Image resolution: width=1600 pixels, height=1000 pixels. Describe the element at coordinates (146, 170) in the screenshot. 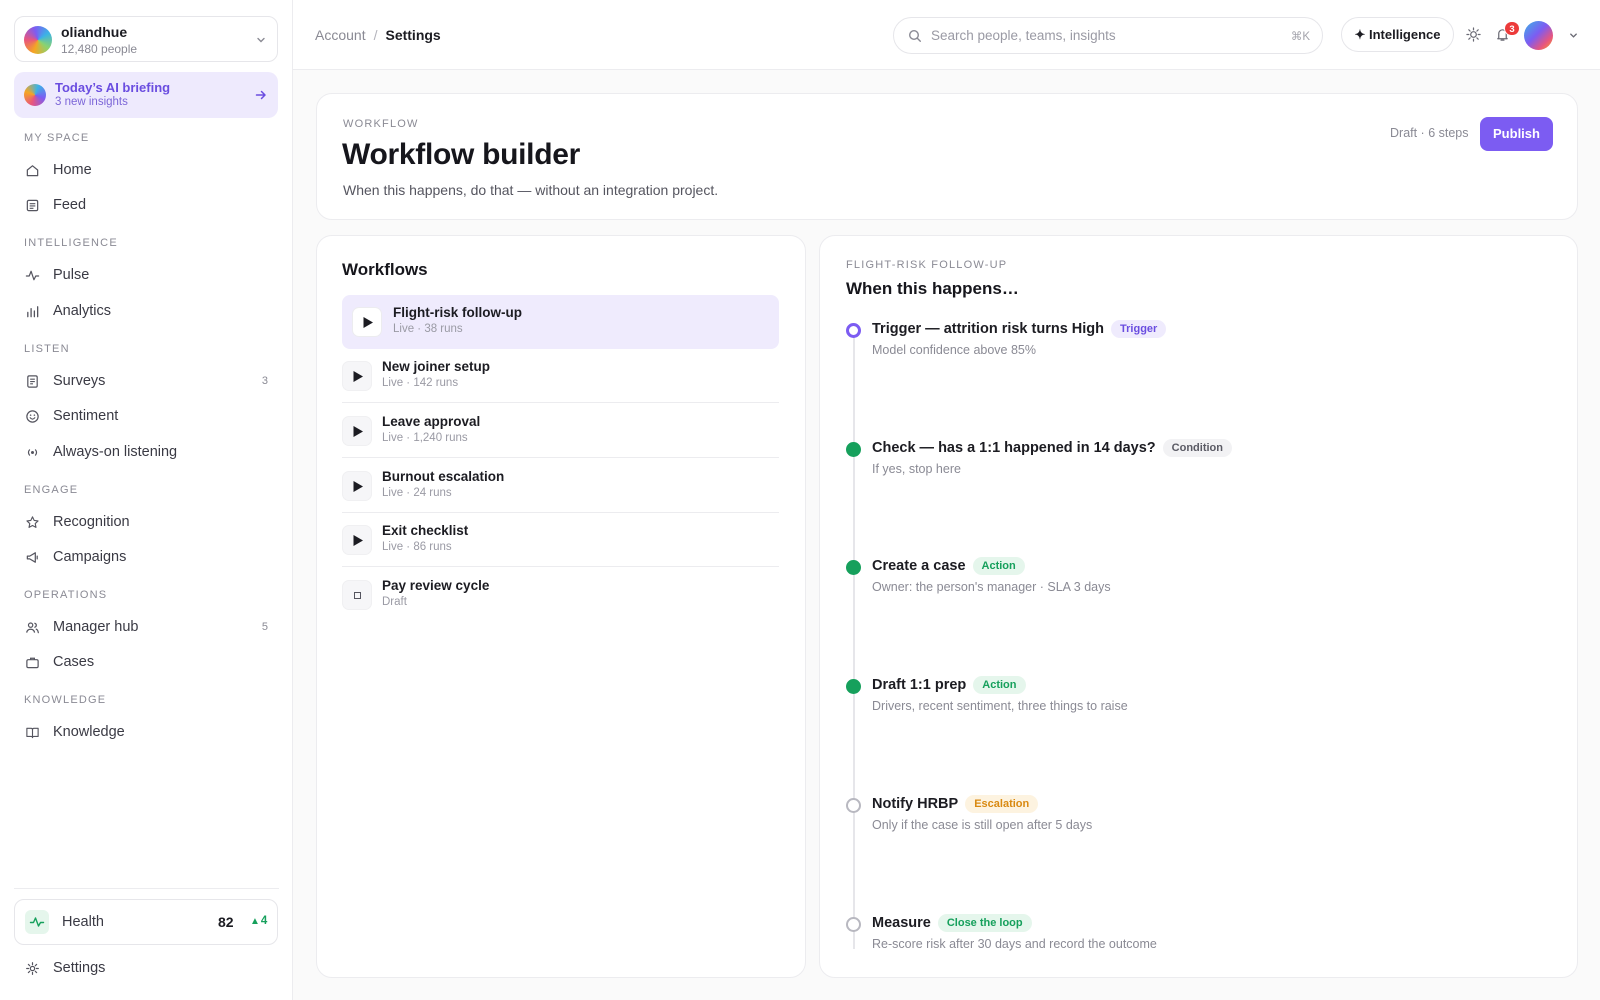

I see `sidebar-item-home: Home` at that location.